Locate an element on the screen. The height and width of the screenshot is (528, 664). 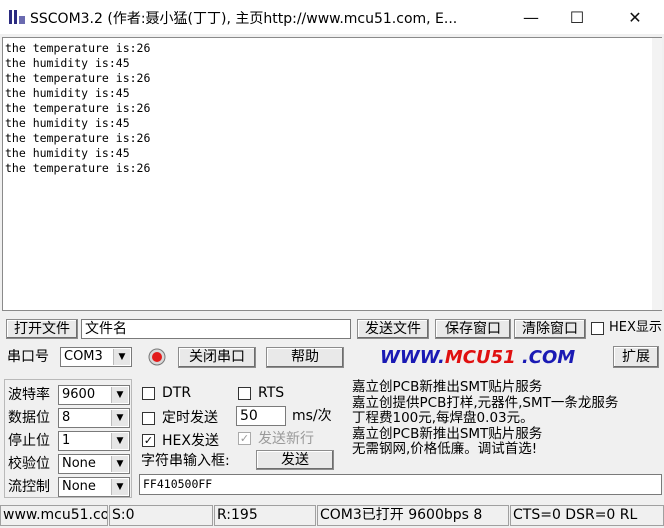
port-status-light-icon is located at coordinates (157, 357).